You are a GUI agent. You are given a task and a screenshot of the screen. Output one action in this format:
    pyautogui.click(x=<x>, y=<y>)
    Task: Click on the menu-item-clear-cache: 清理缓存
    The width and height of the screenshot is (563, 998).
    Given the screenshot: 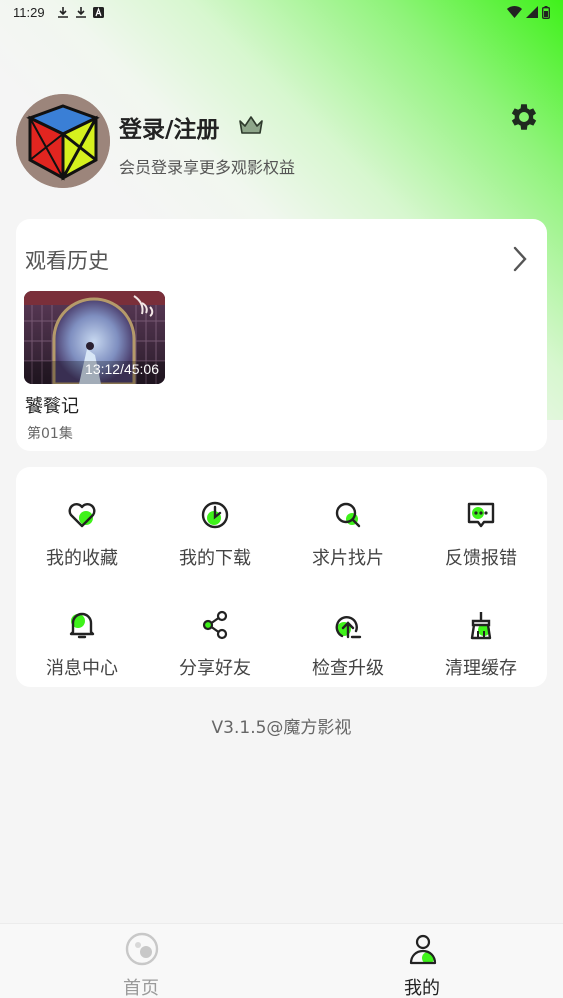 What is the action you would take?
    pyautogui.click(x=481, y=633)
    